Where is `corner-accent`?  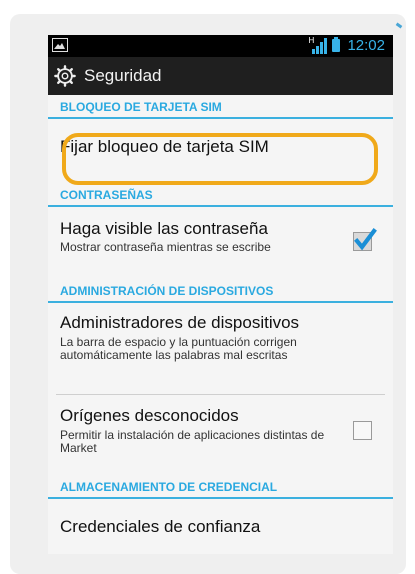
corner-accent is located at coordinates (399, 25).